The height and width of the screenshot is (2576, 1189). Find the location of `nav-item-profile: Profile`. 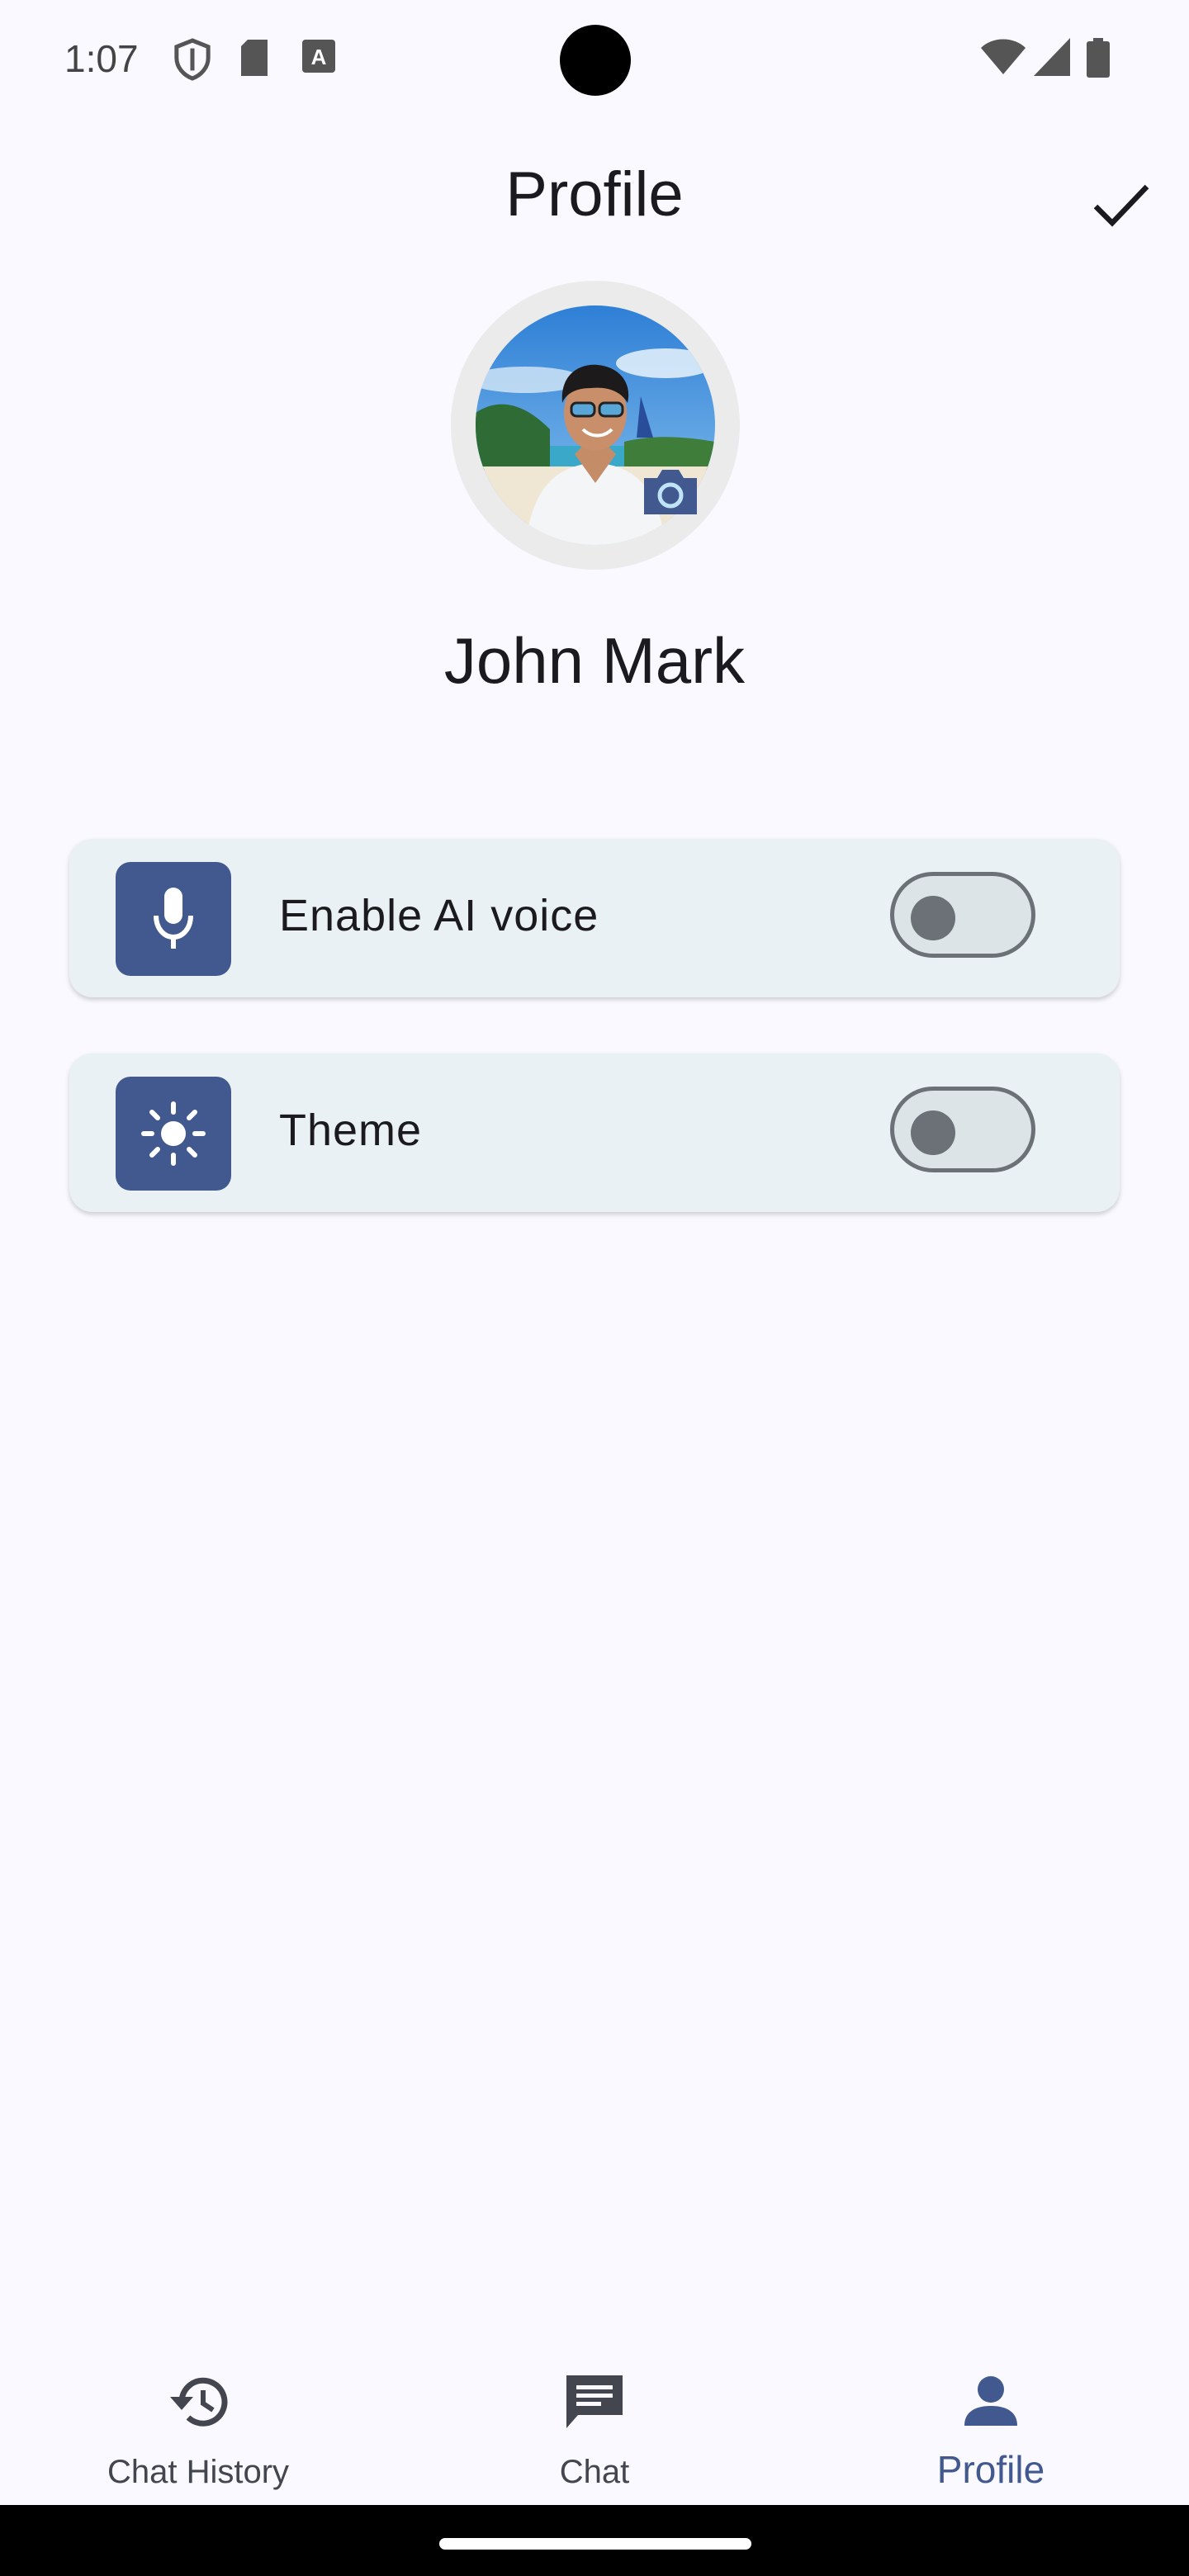

nav-item-profile: Profile is located at coordinates (991, 2424).